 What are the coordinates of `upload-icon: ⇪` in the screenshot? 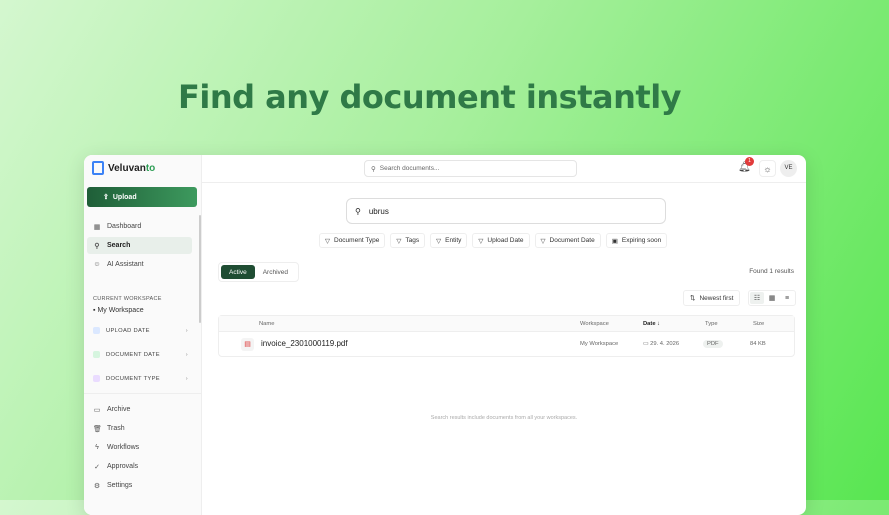 It's located at (106, 197).